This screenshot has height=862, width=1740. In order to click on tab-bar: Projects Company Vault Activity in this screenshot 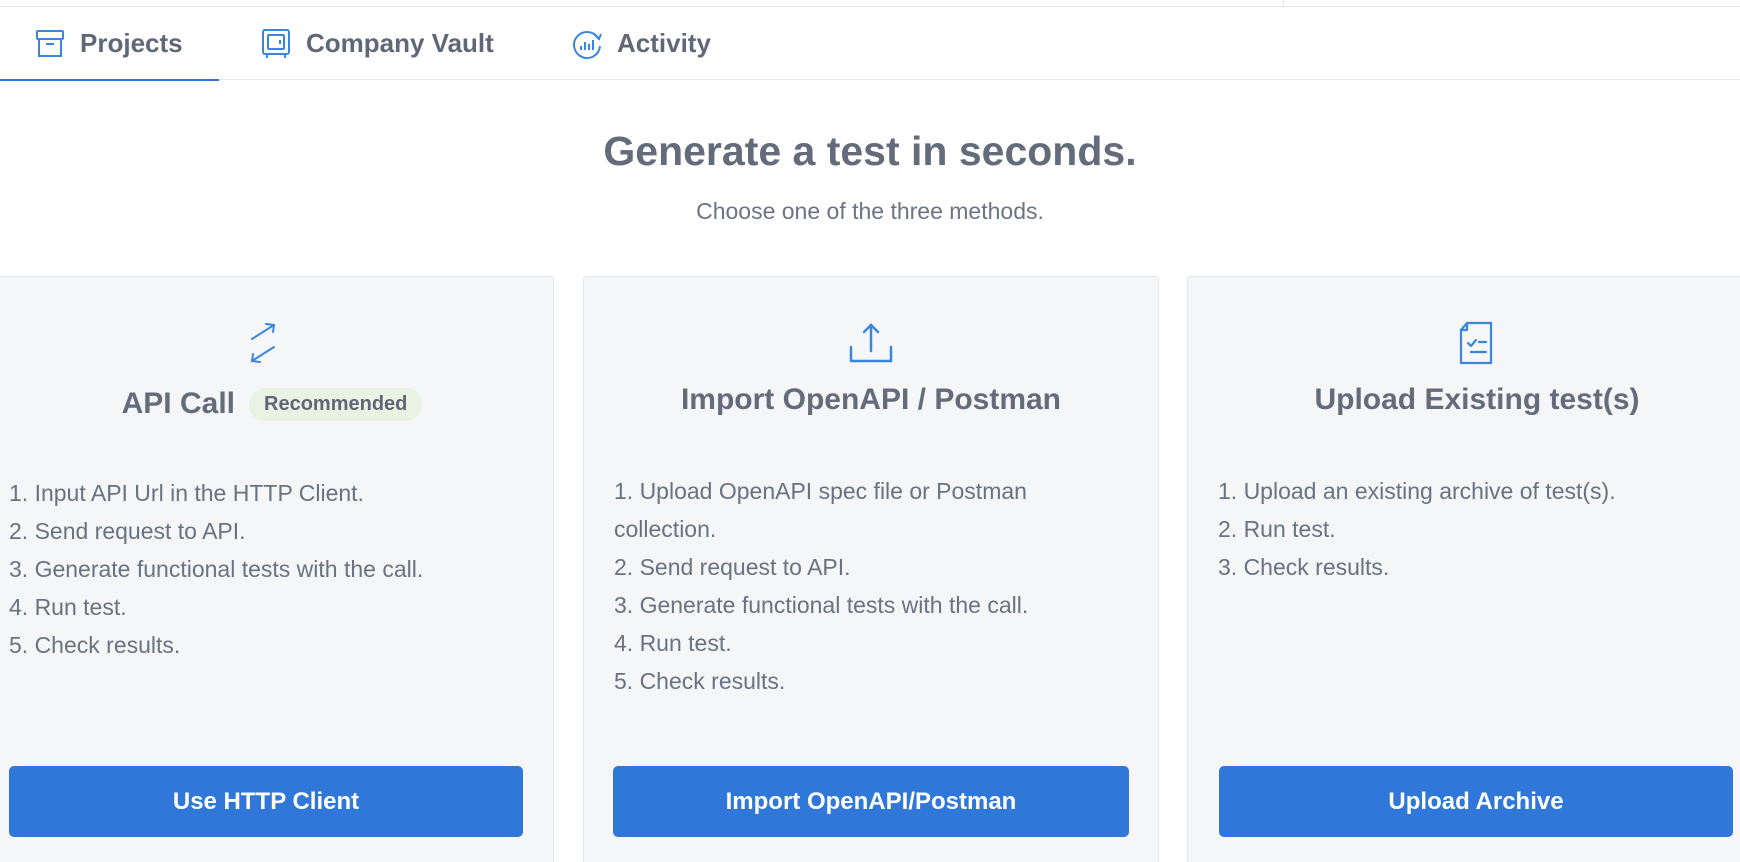, I will do `click(870, 44)`.